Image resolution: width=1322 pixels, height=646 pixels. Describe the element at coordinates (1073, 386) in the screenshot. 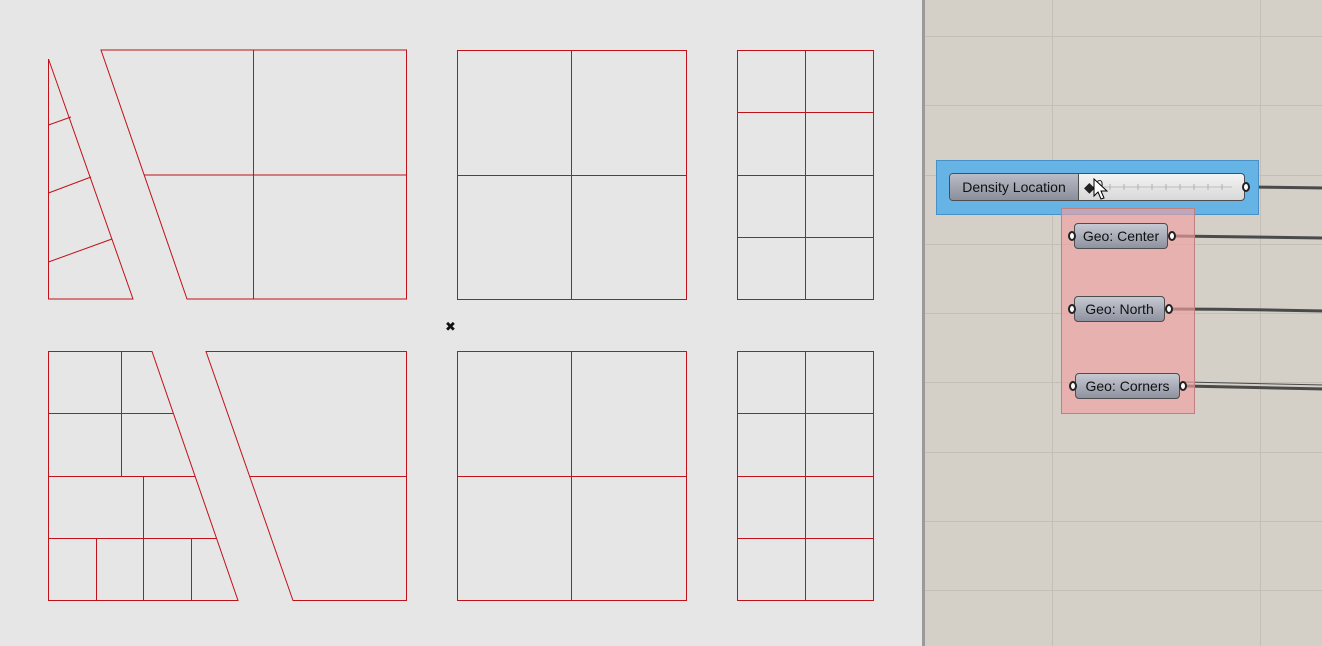

I see `geo-corners-input-port` at that location.